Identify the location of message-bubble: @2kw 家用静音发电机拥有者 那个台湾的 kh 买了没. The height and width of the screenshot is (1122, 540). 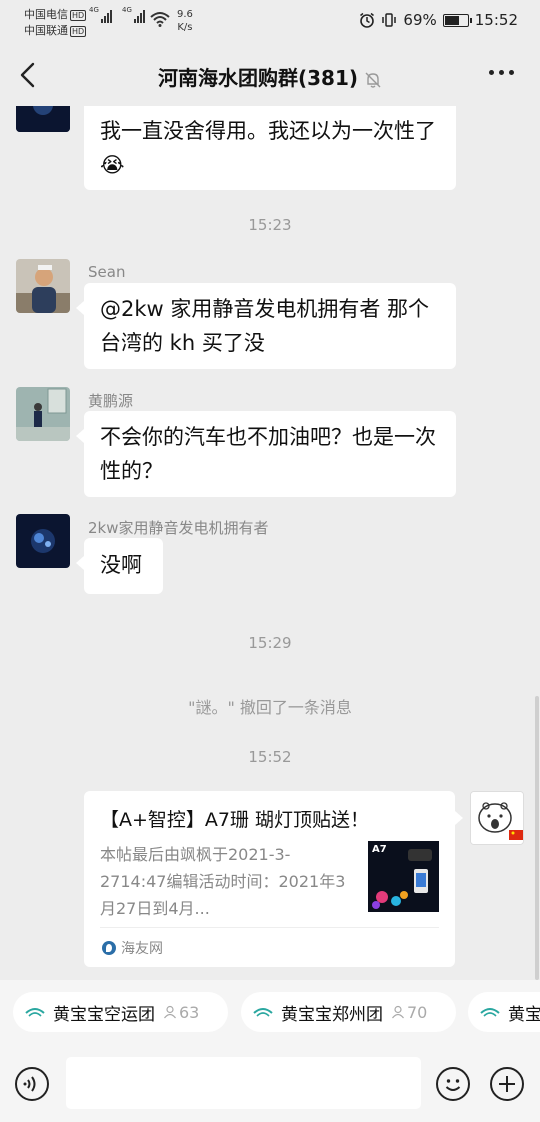
(266, 326).